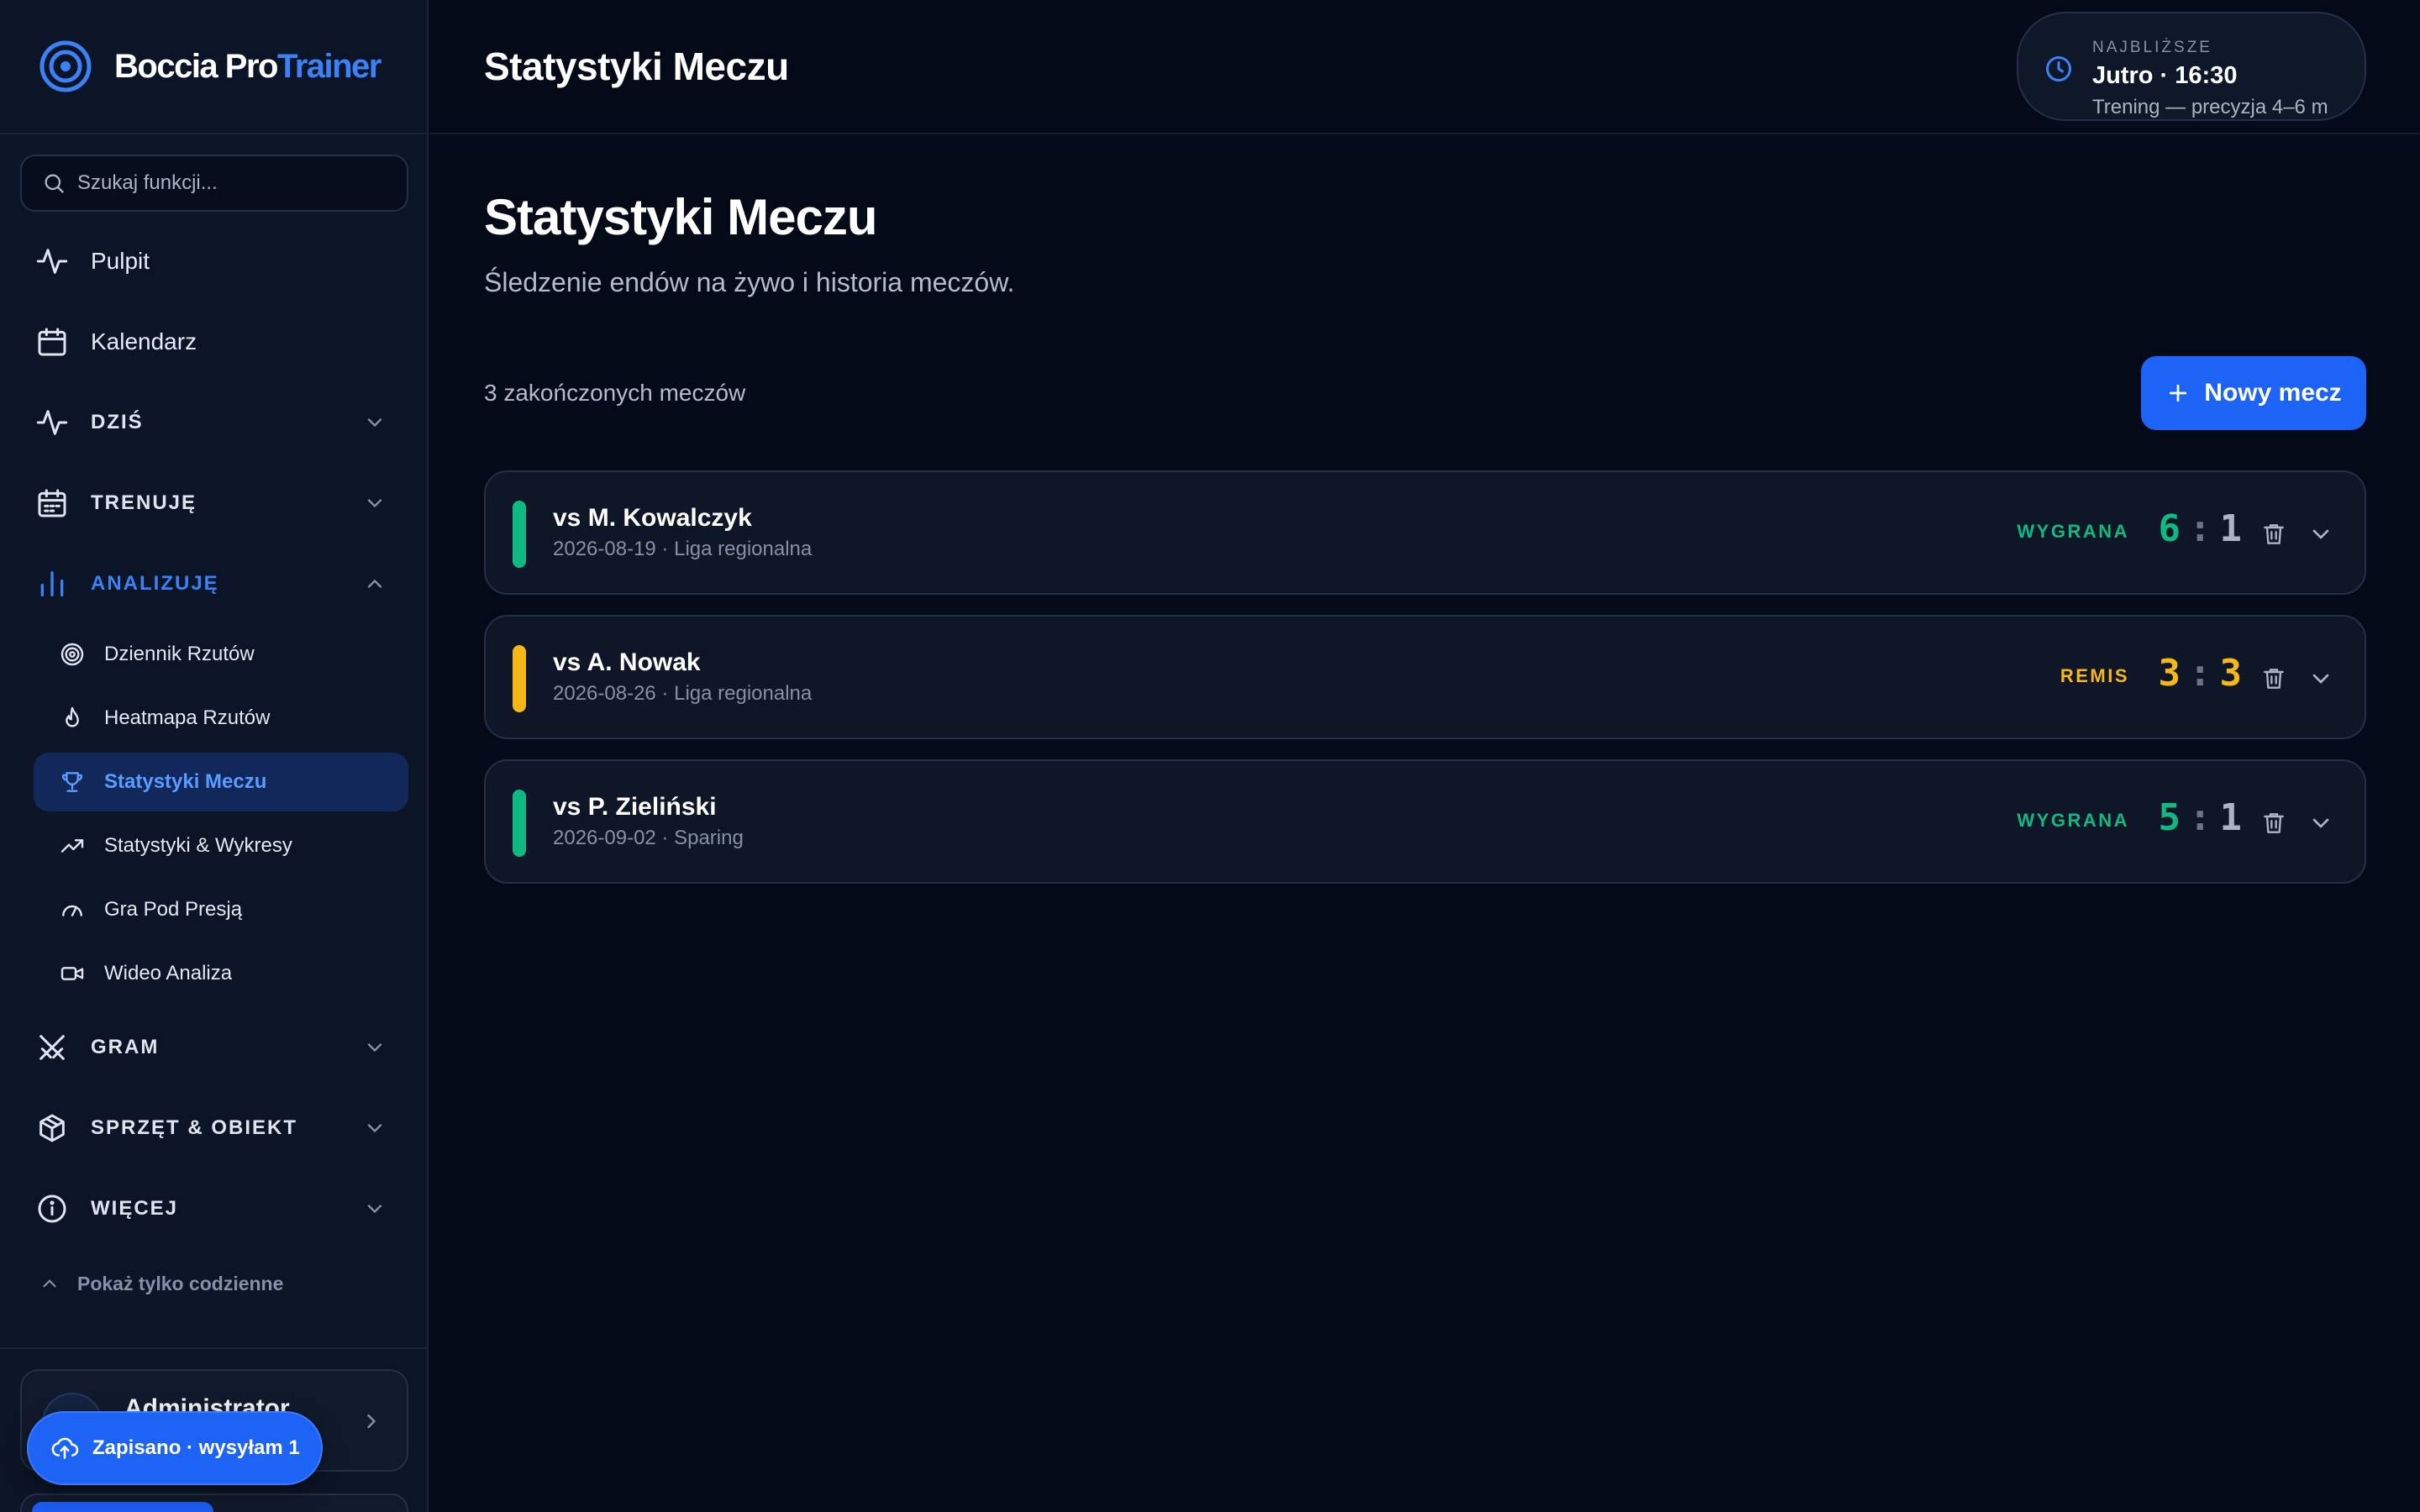 This screenshot has height=1512, width=2420. I want to click on sub-item-dziennik-rzutow: Dziennik Rzutów, so click(221, 654).